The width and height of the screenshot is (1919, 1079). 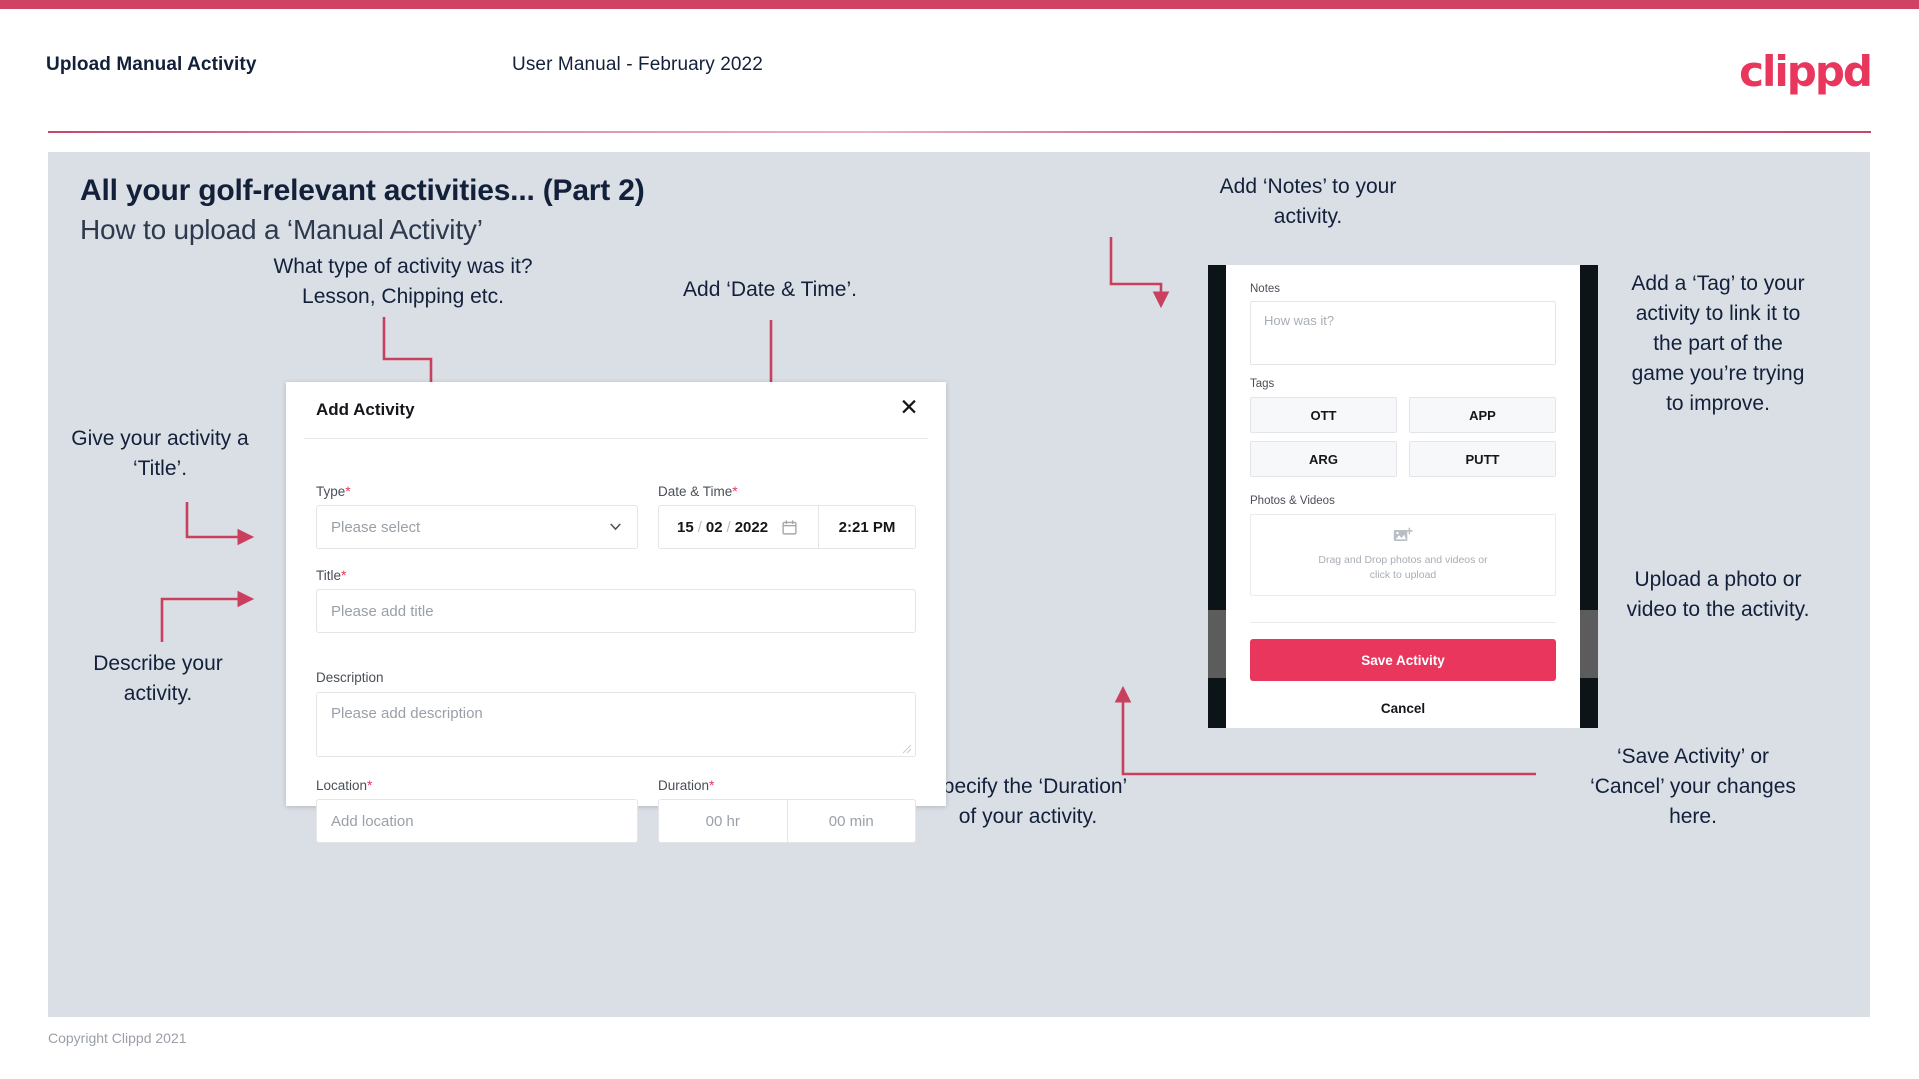 I want to click on date-sep-1: /, so click(x=699, y=527).